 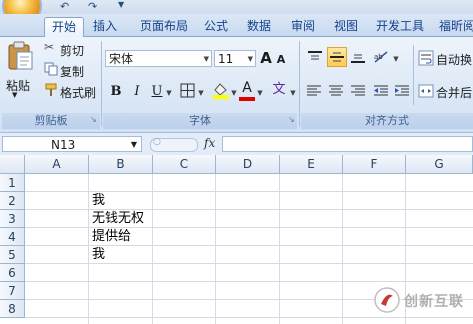 What do you see at coordinates (201, 93) in the screenshot?
I see `borders-dropdown-icon: ▼` at bounding box center [201, 93].